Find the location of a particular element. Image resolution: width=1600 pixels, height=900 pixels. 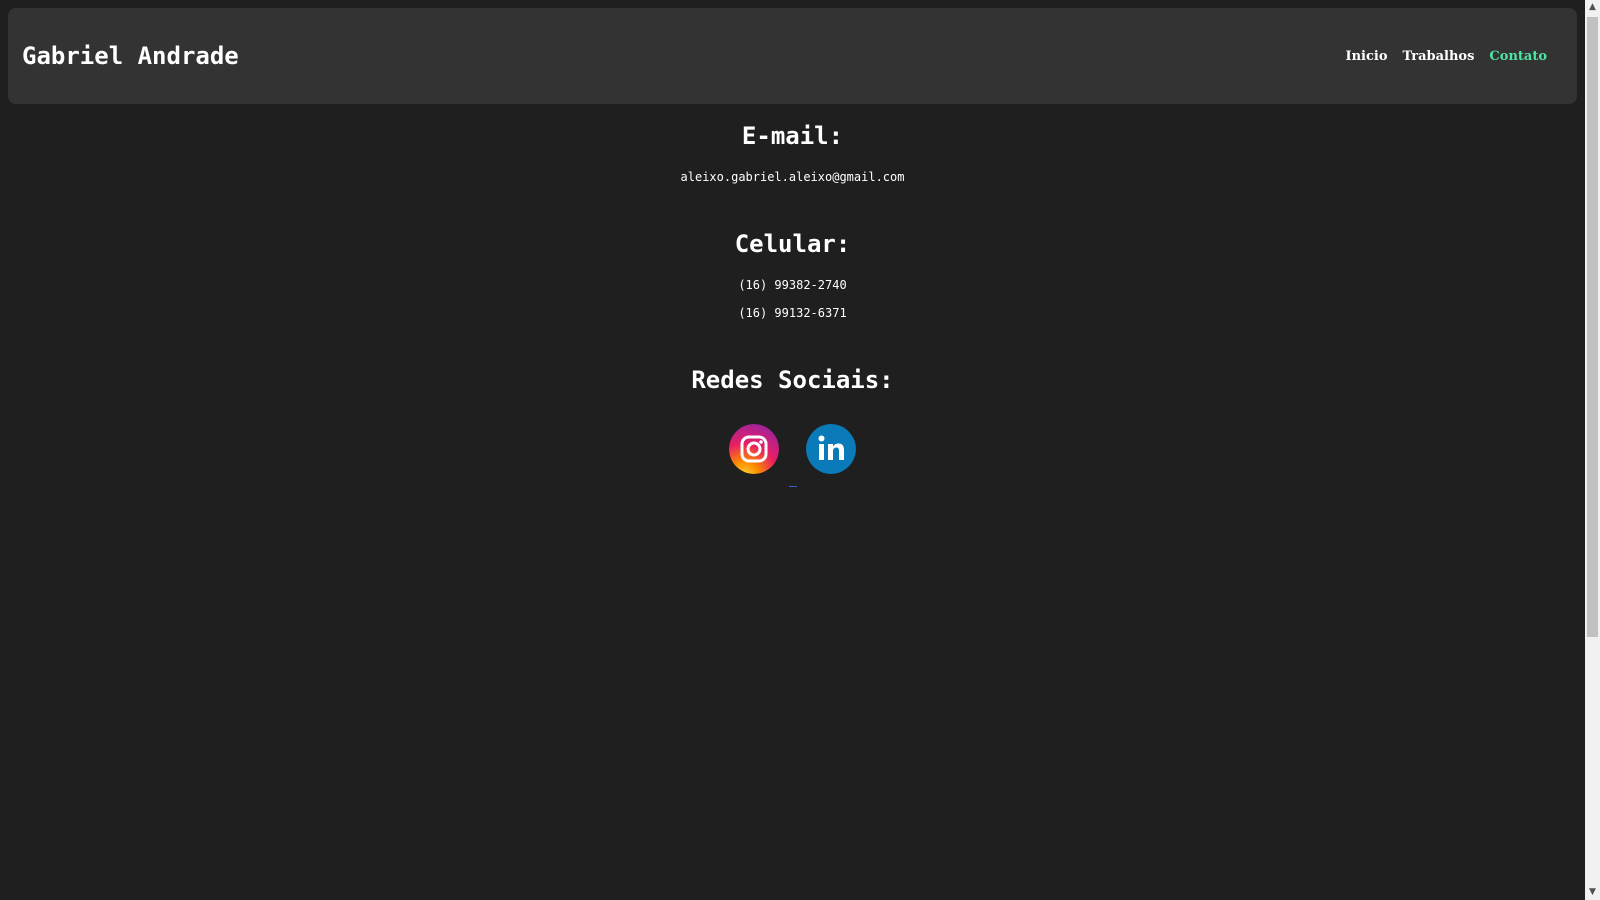

email-heading: E-mail: is located at coordinates (792, 136).